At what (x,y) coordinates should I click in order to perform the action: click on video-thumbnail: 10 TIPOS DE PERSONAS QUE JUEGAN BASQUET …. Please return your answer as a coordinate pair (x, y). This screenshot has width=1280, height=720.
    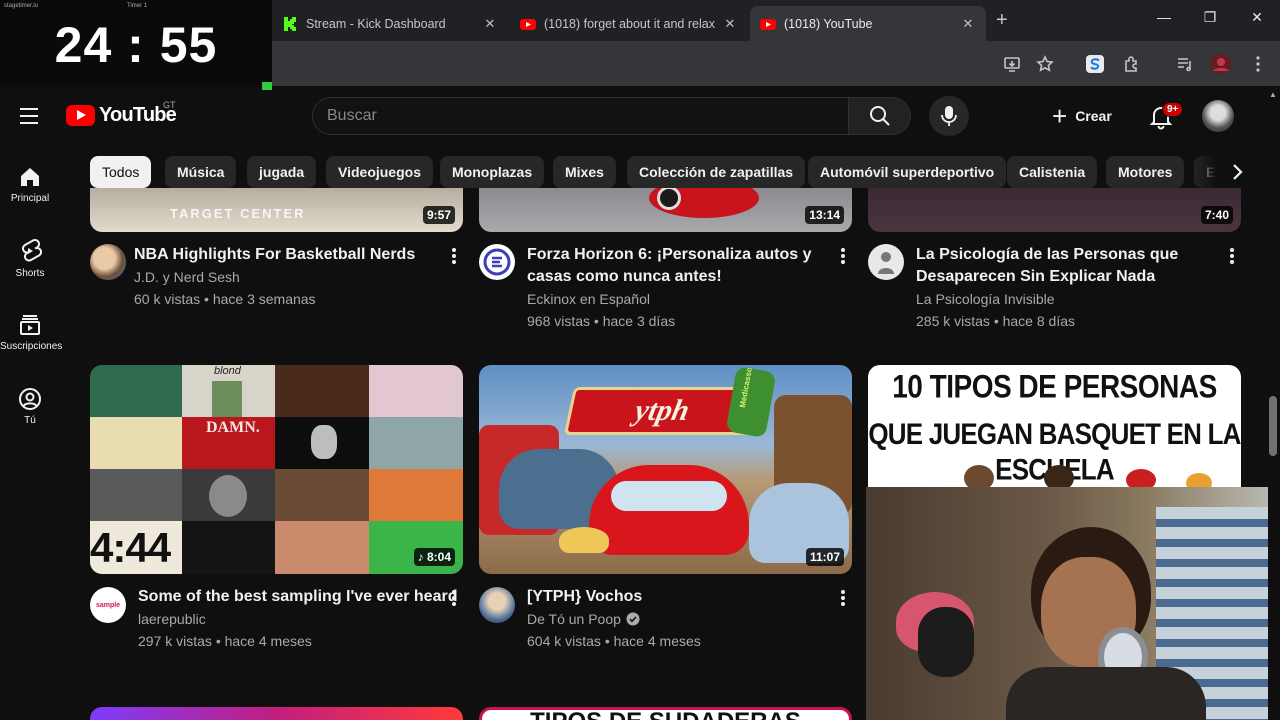
    Looking at the image, I should click on (1054, 426).